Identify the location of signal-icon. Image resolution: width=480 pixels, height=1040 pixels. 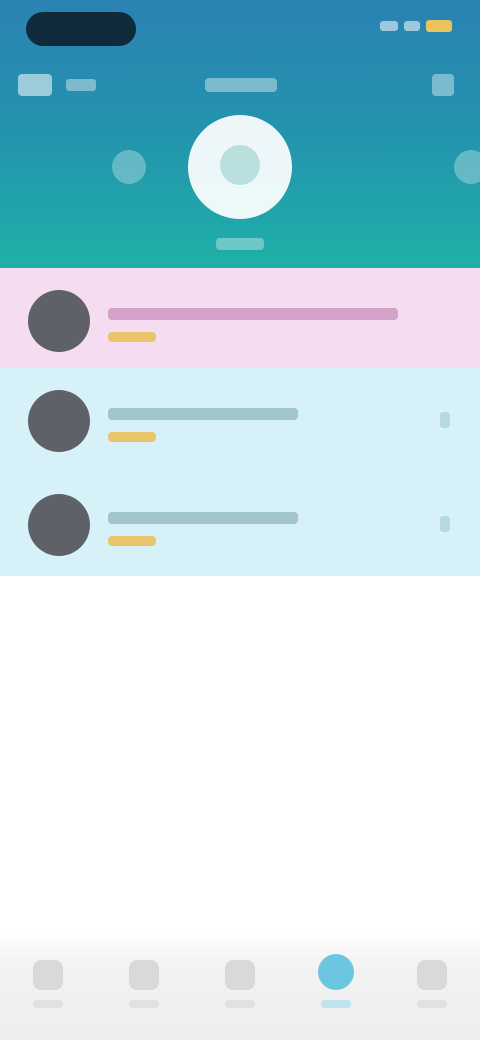
(389, 26).